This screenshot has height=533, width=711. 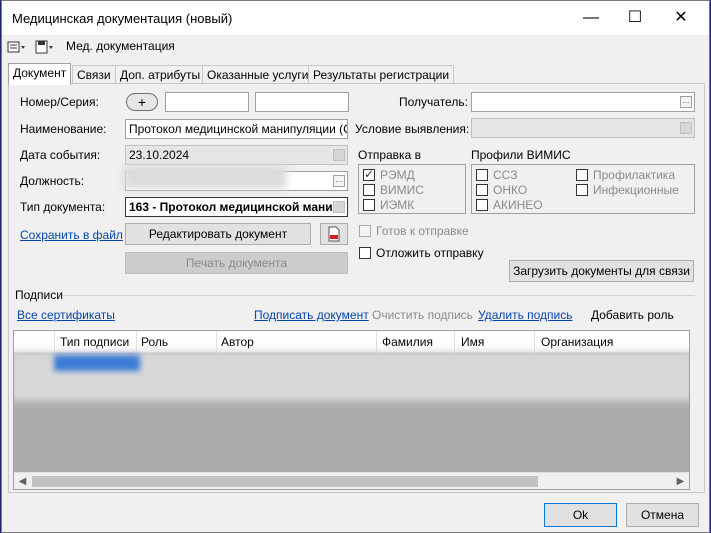 What do you see at coordinates (60, 155) in the screenshot?
I see `event-date-label: Дата события:` at bounding box center [60, 155].